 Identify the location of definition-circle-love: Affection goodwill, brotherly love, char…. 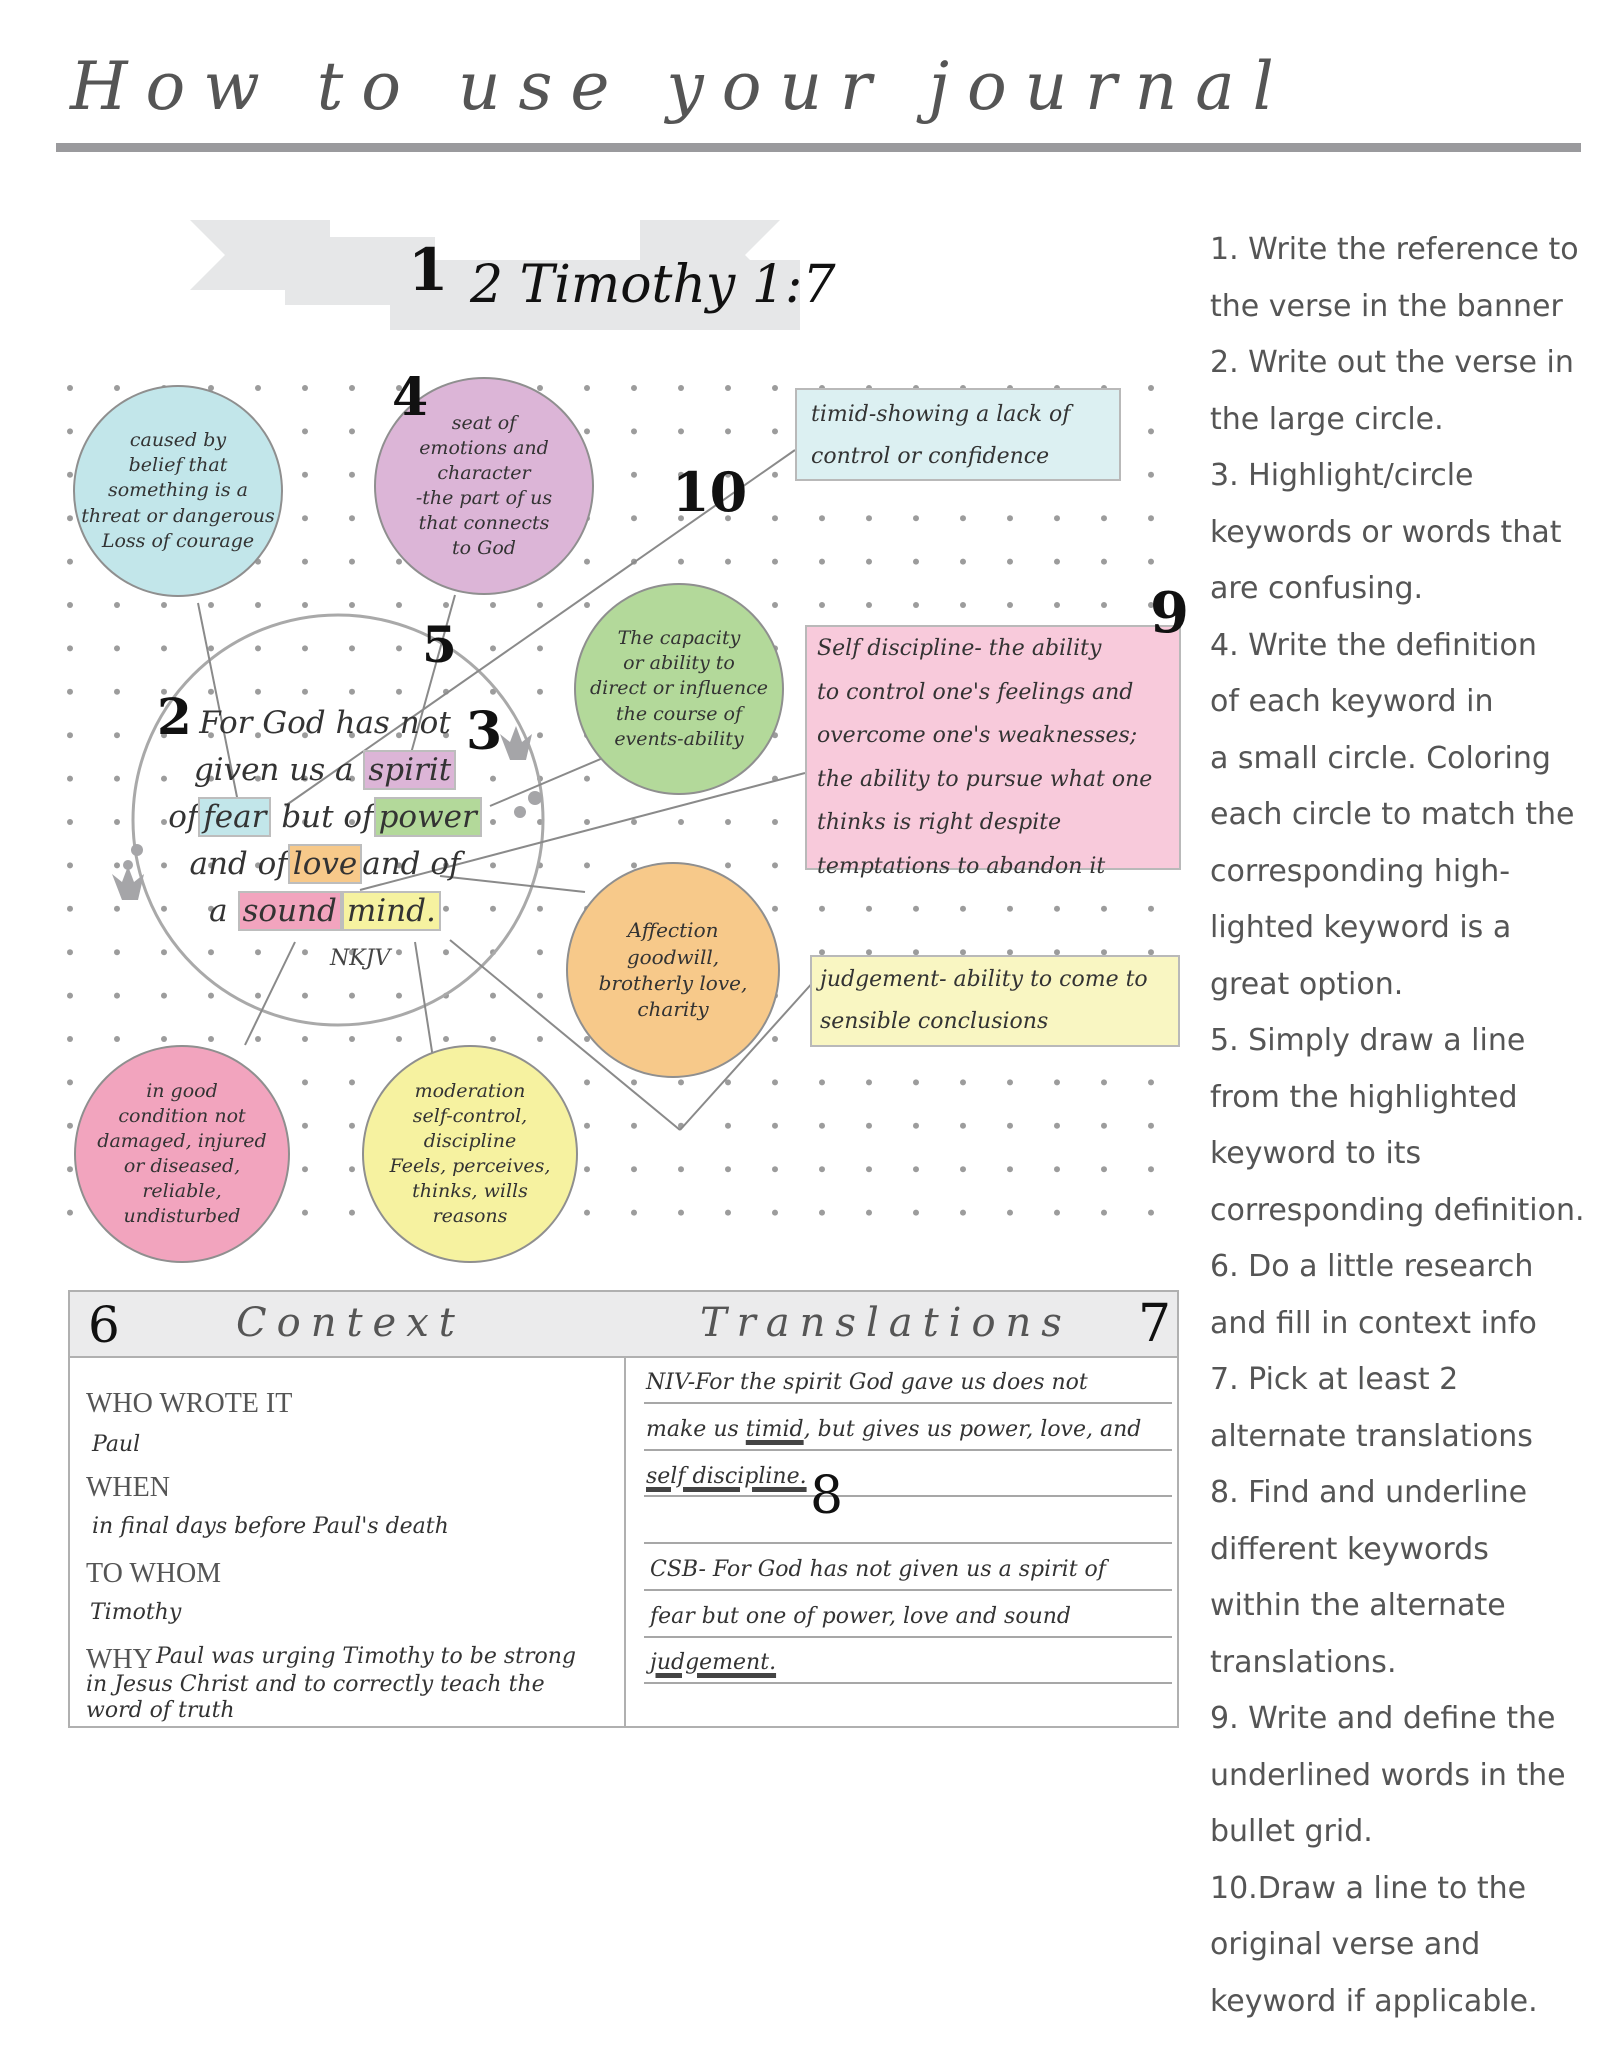
(673, 970).